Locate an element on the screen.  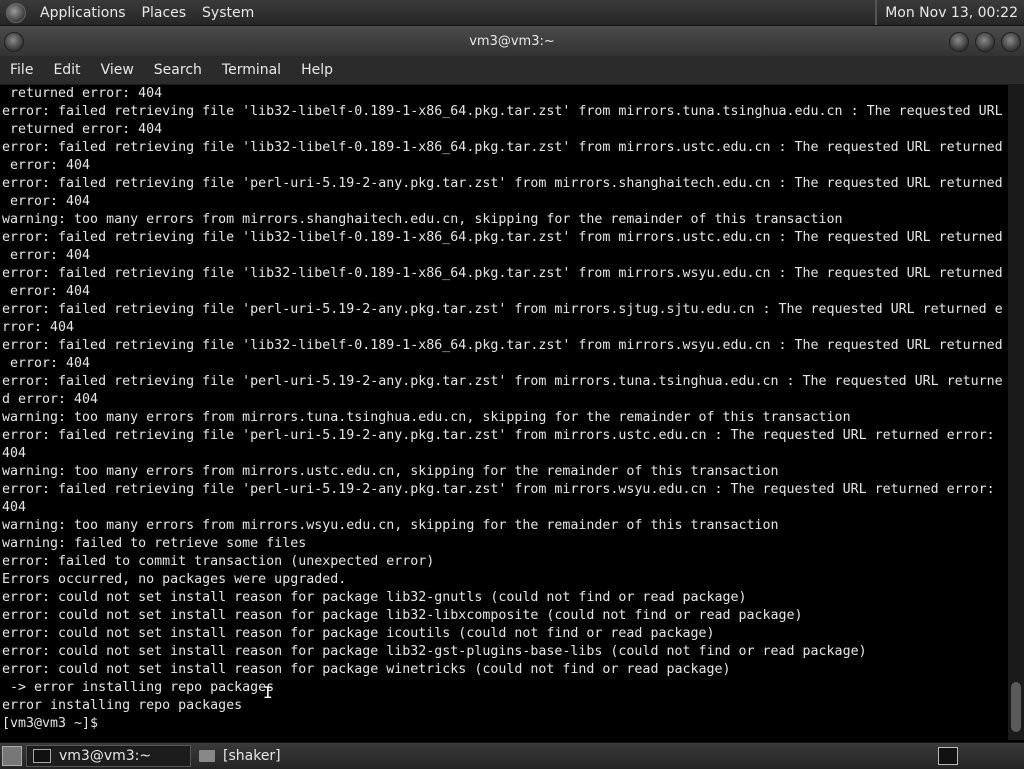
window-title: vm3@vm3:~ is located at coordinates (512, 41).